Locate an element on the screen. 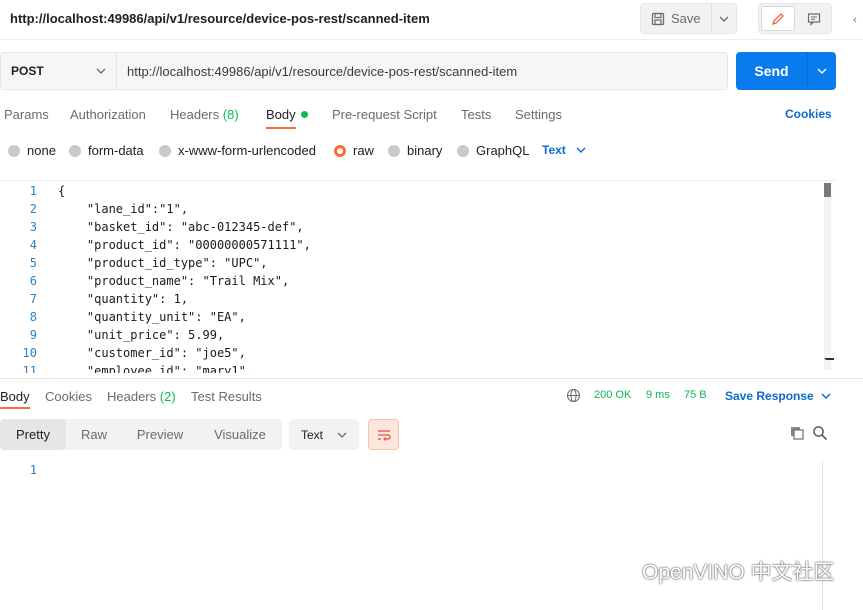 This screenshot has height=610, width=863. code-text: { is located at coordinates (62, 191).